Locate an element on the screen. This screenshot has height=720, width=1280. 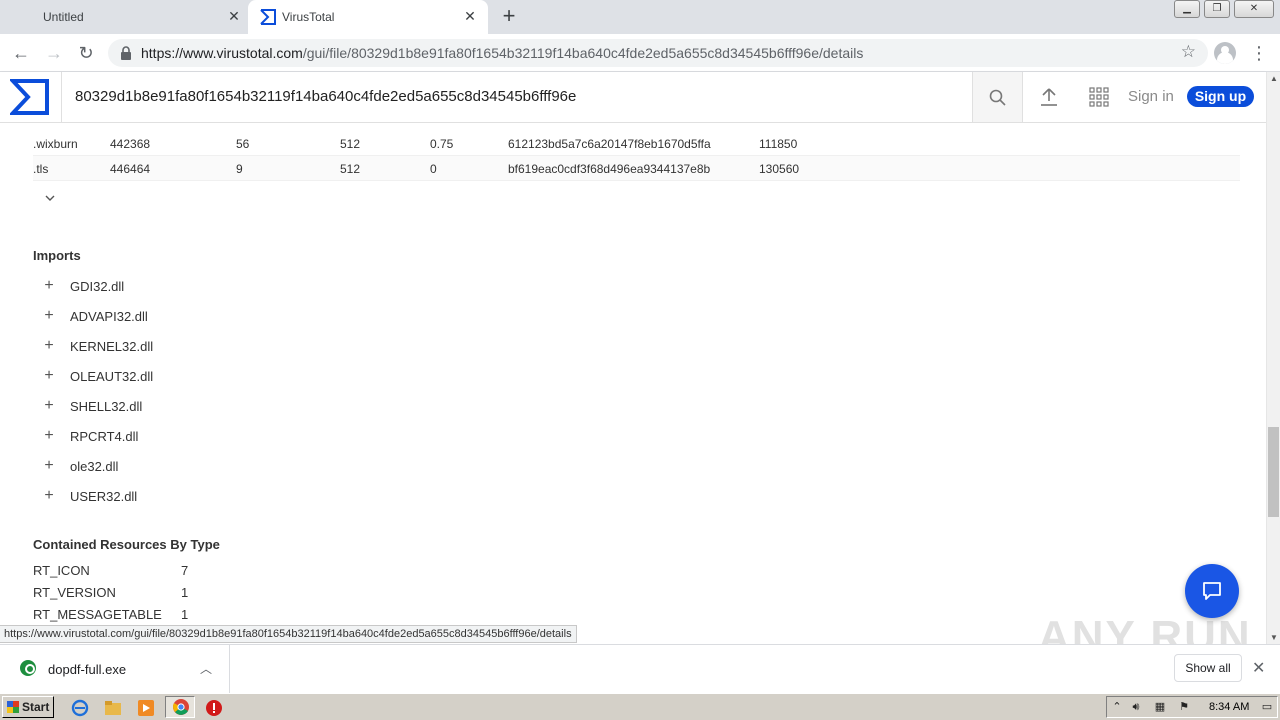
chi2: 130560 is located at coordinates (779, 169).